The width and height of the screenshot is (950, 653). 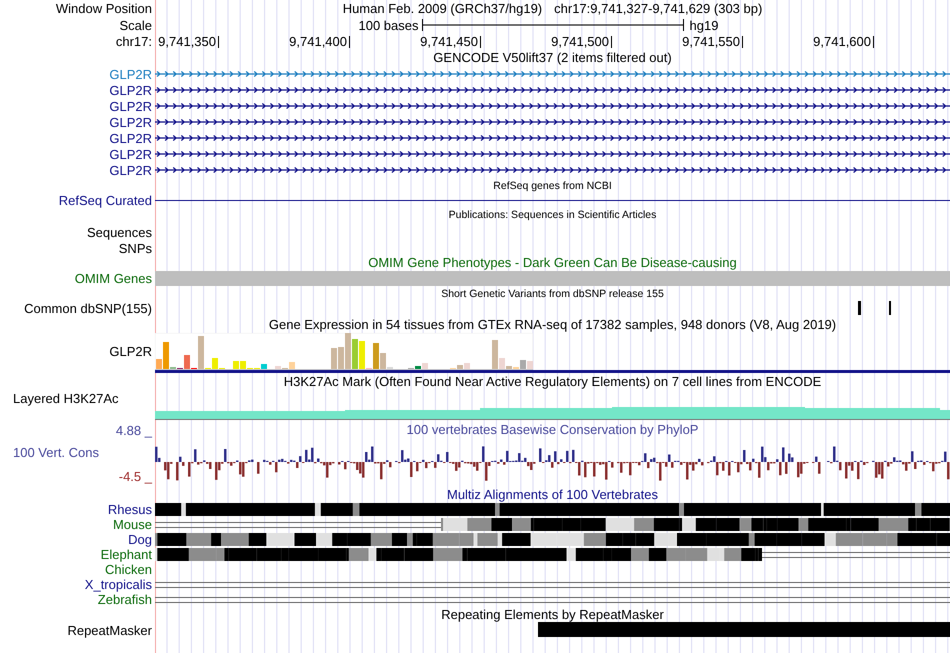 I want to click on row-label: Window Position, so click(x=104, y=8).